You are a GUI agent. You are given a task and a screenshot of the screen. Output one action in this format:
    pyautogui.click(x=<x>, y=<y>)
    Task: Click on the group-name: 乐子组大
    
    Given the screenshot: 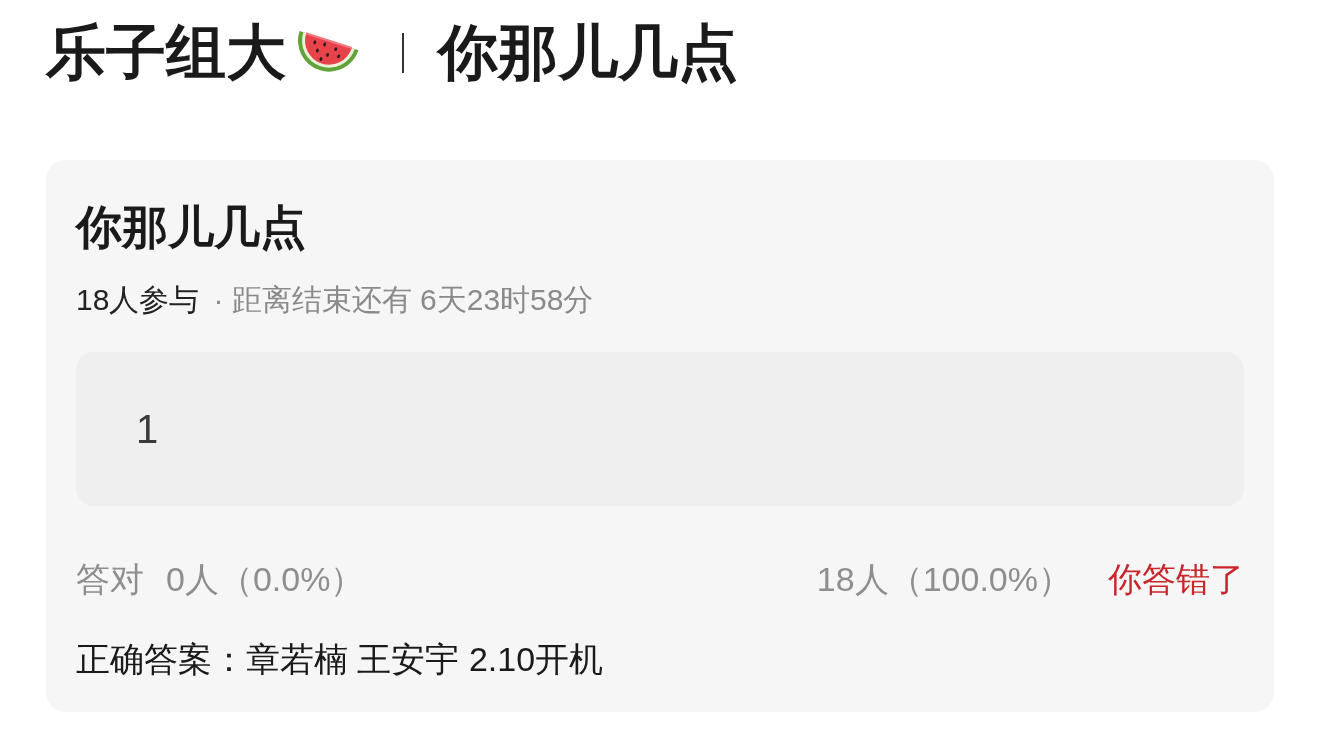 What is the action you would take?
    pyautogui.click(x=166, y=53)
    